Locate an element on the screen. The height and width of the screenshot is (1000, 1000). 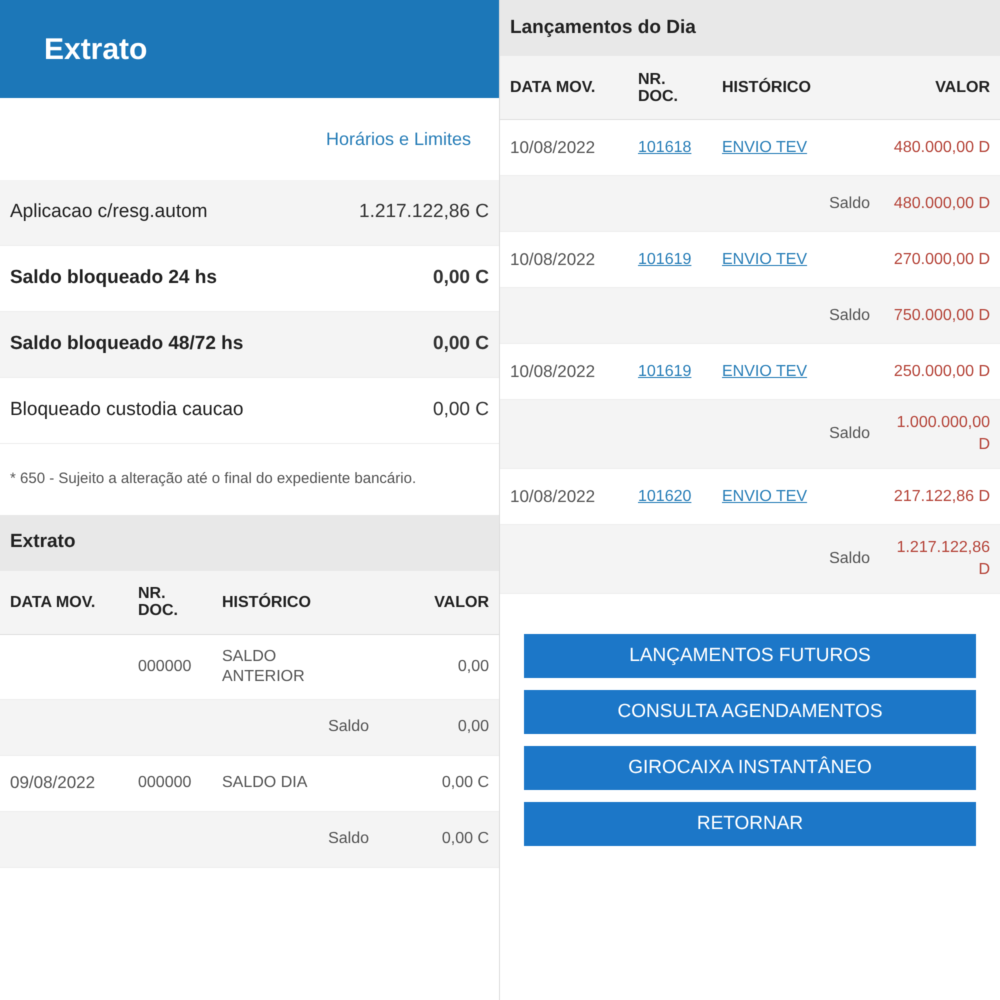
action-button: CONSULTA AGENDAMENTOS is located at coordinates (750, 712).